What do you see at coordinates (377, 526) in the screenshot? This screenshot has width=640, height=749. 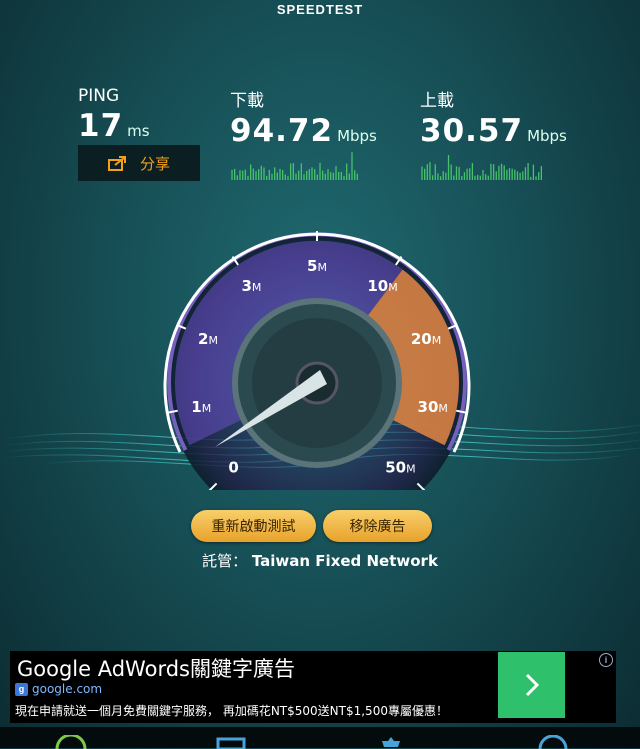 I see `remove-ads-button: 移除廣告` at bounding box center [377, 526].